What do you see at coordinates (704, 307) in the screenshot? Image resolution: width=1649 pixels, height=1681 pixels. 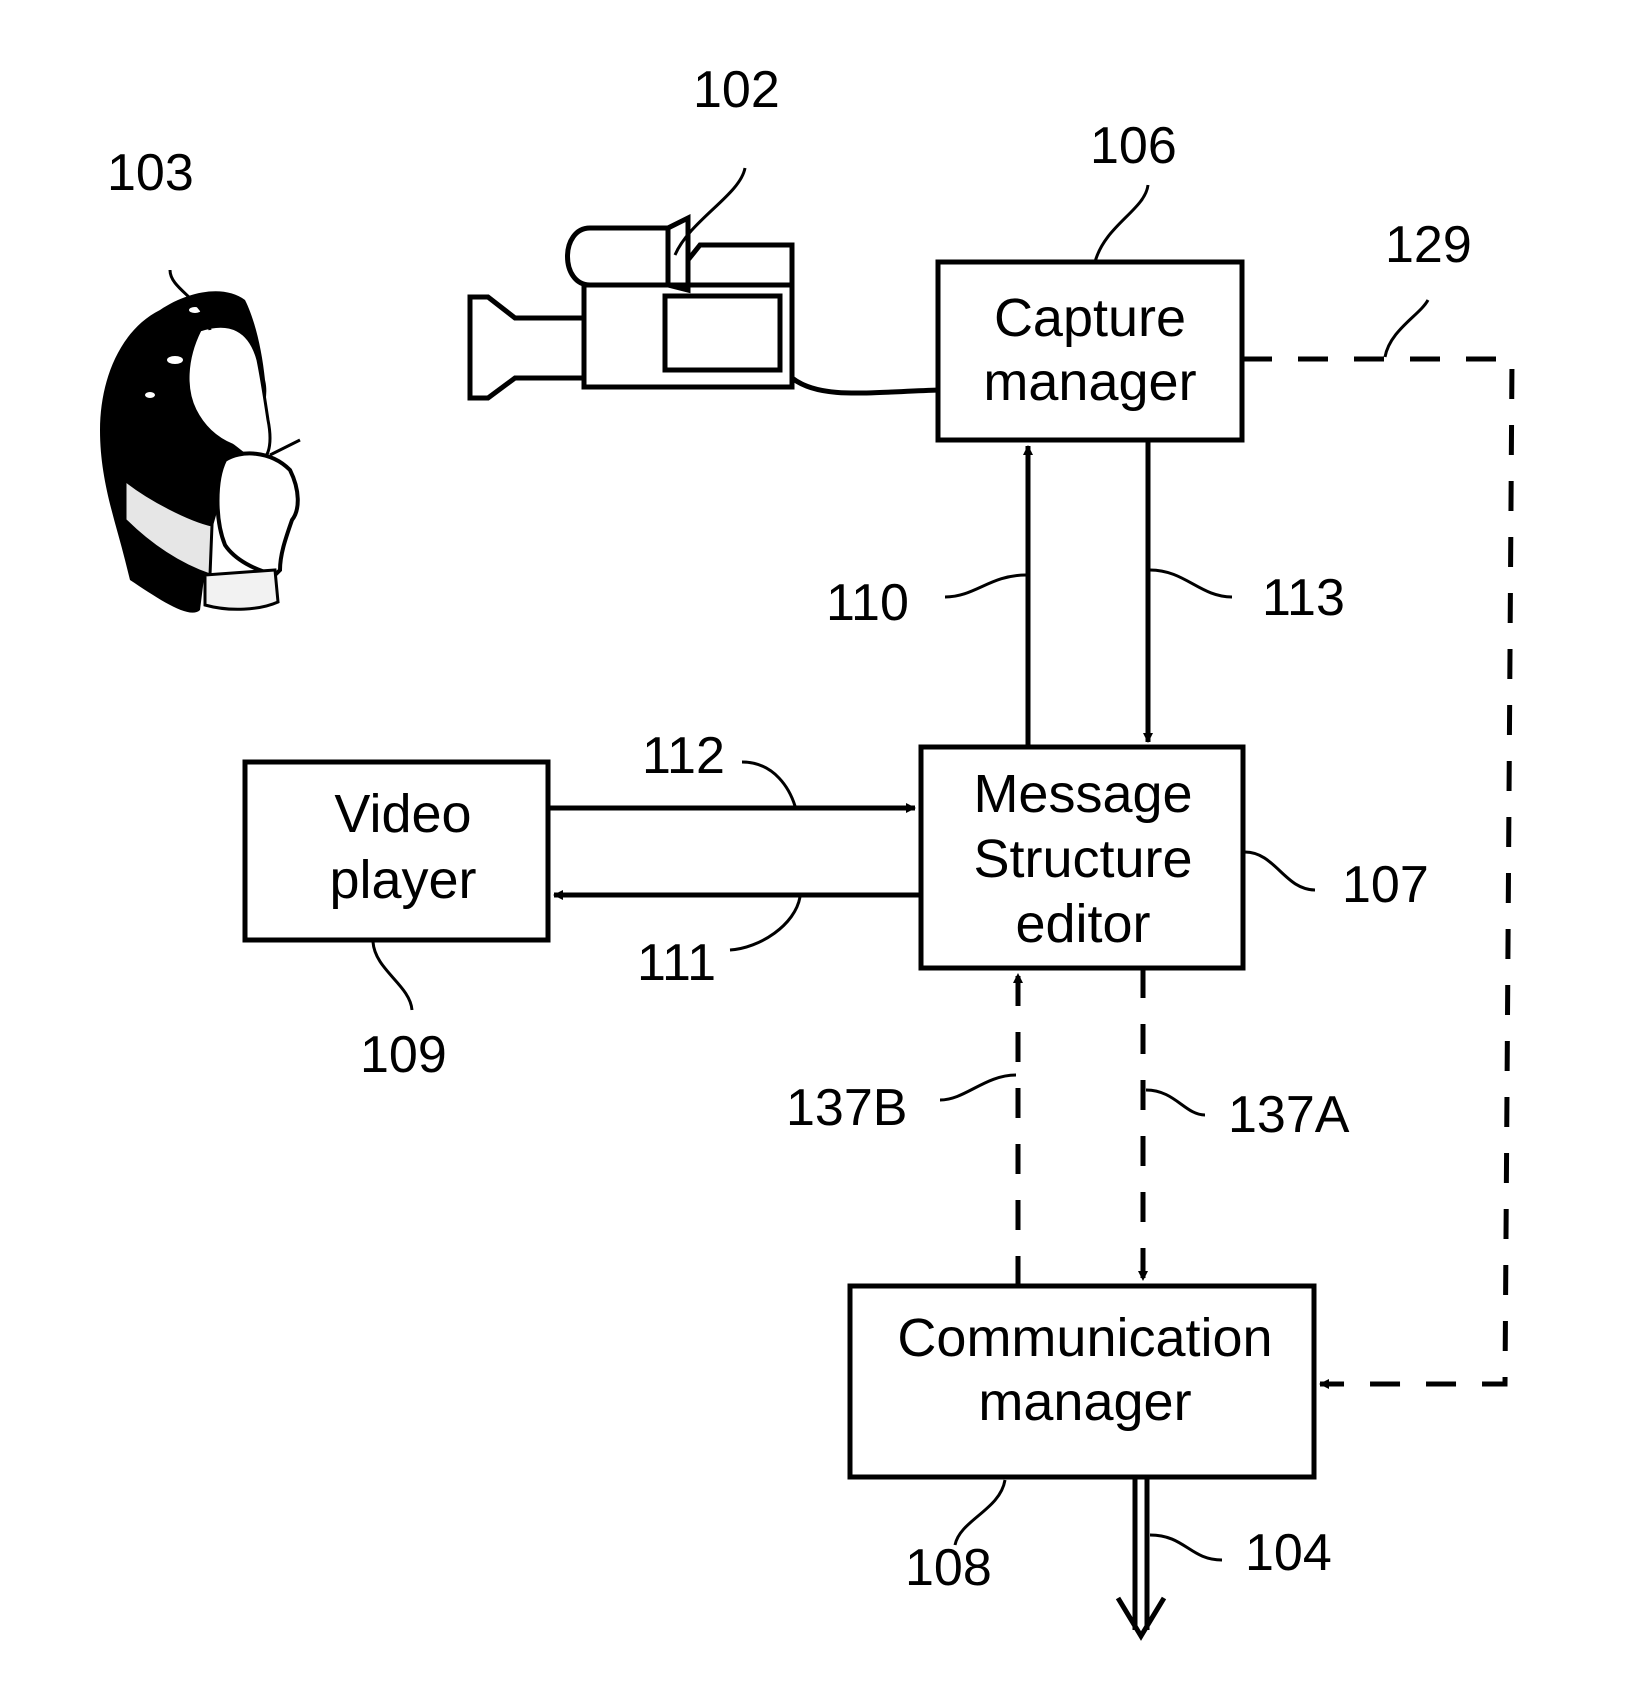 I see `video-camera-icon` at bounding box center [704, 307].